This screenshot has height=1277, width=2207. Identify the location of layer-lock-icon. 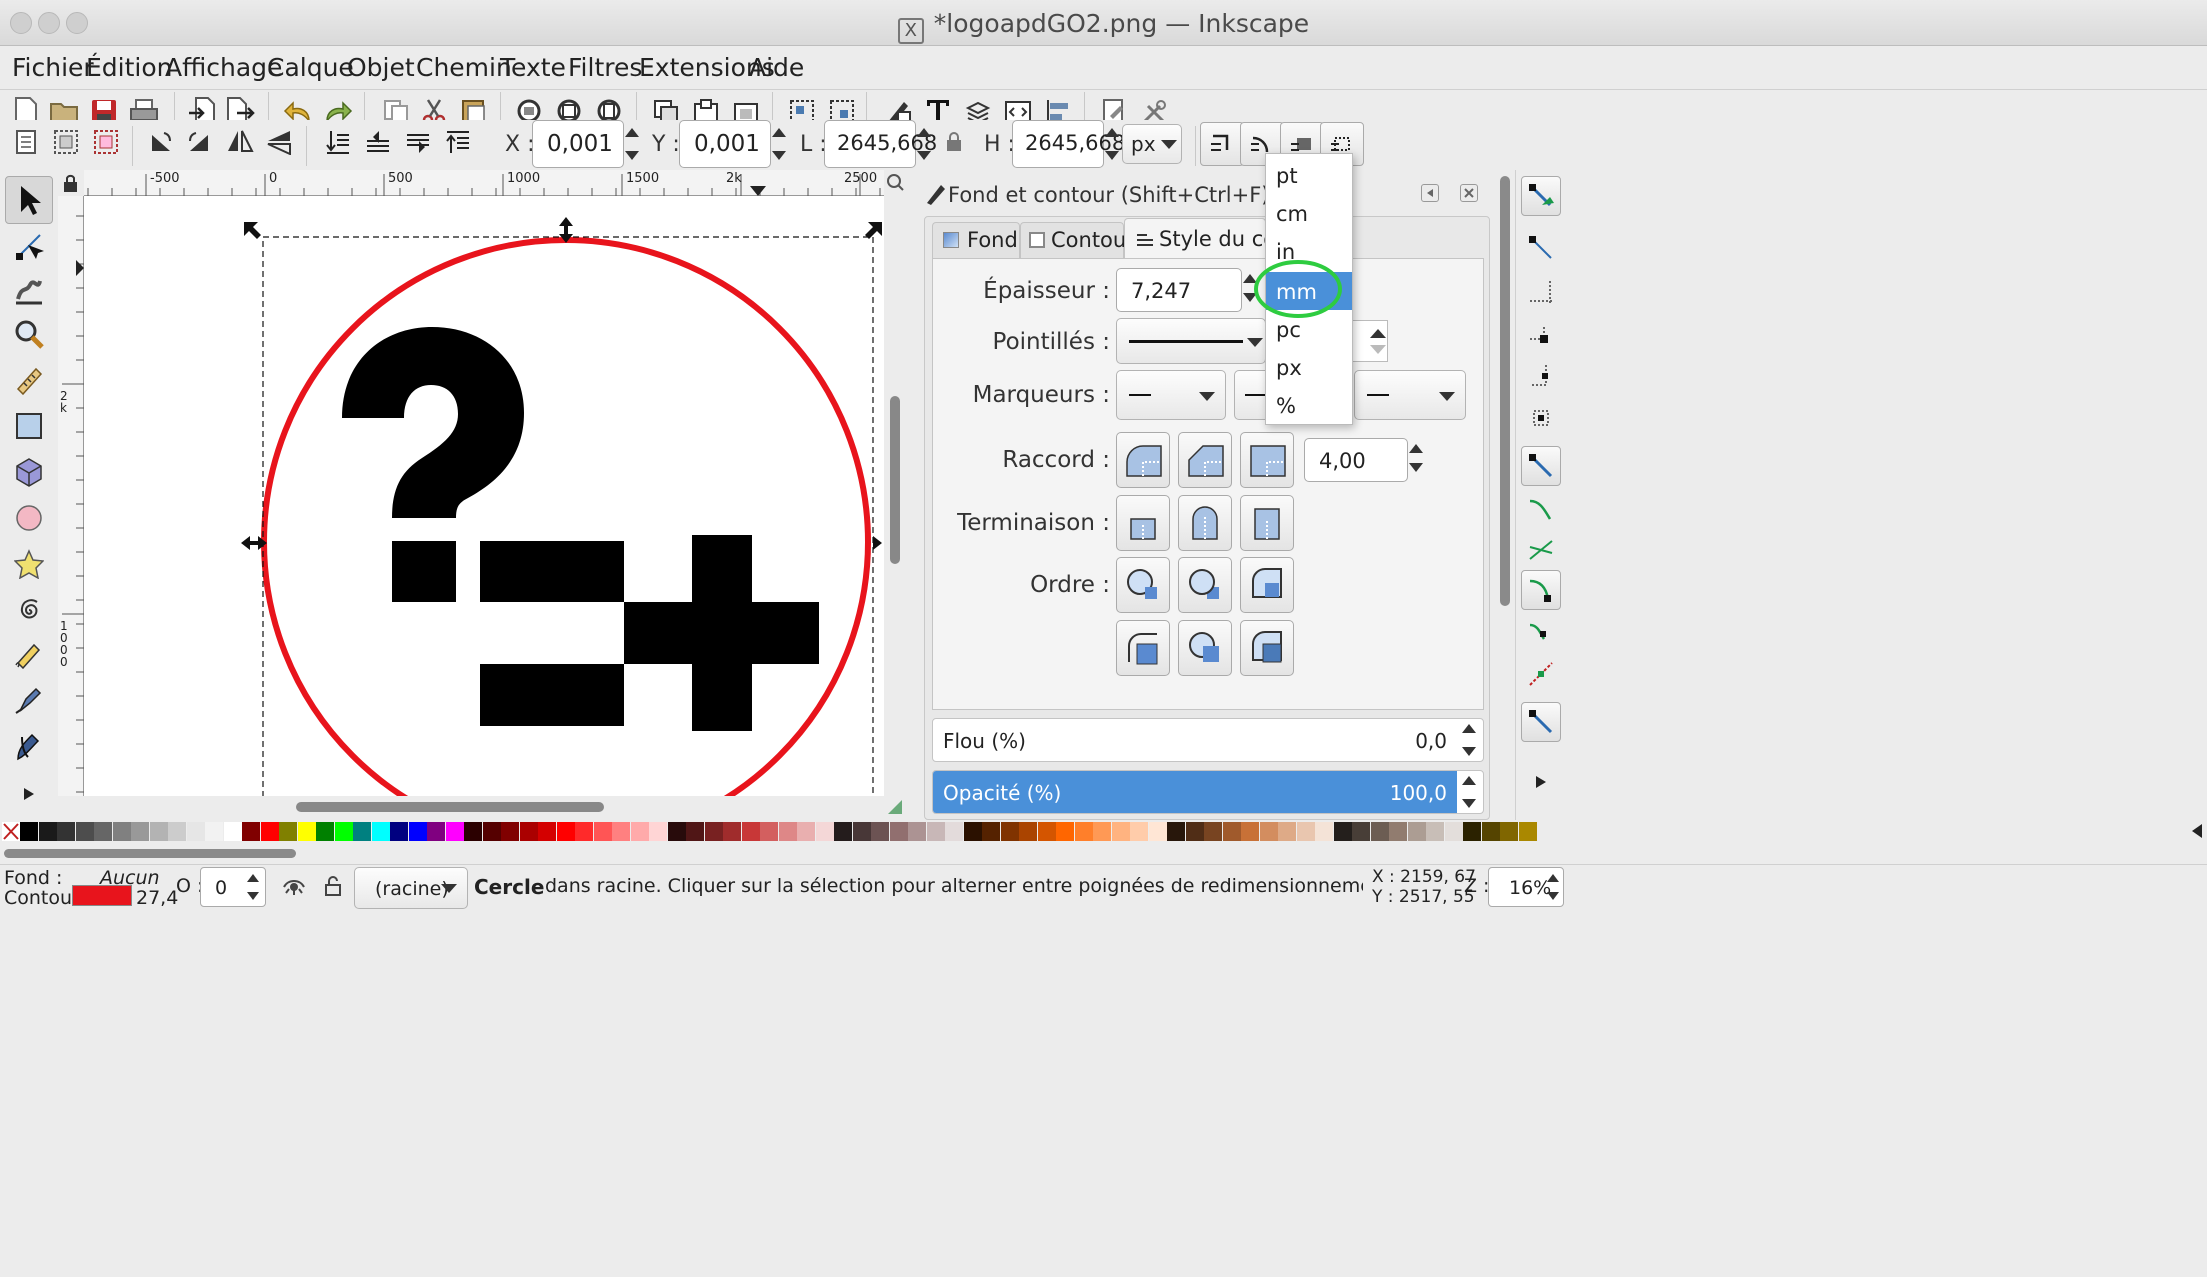
(333, 886).